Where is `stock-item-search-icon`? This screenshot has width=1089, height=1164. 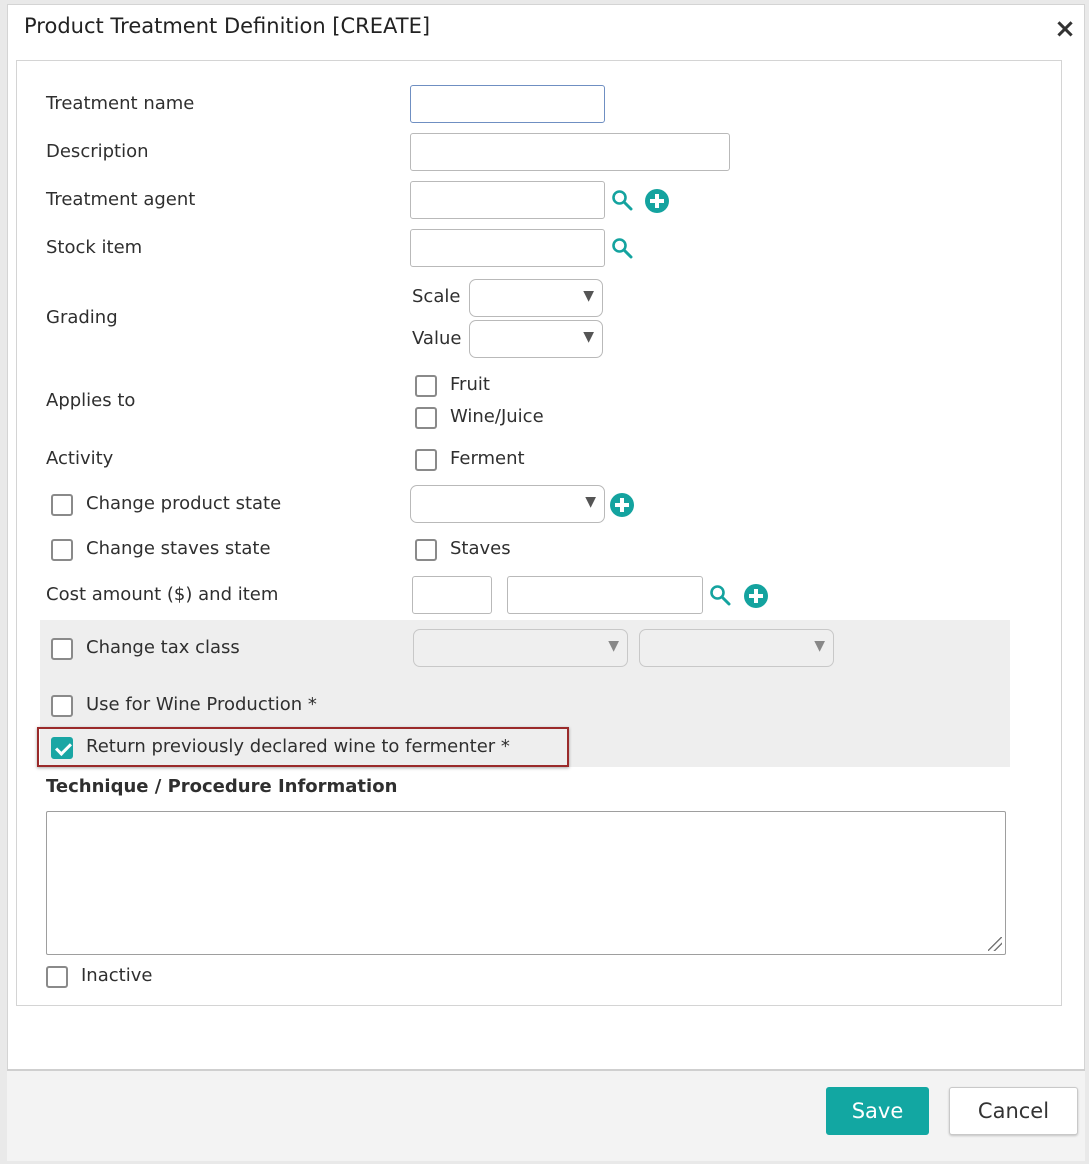
stock-item-search-icon is located at coordinates (622, 248).